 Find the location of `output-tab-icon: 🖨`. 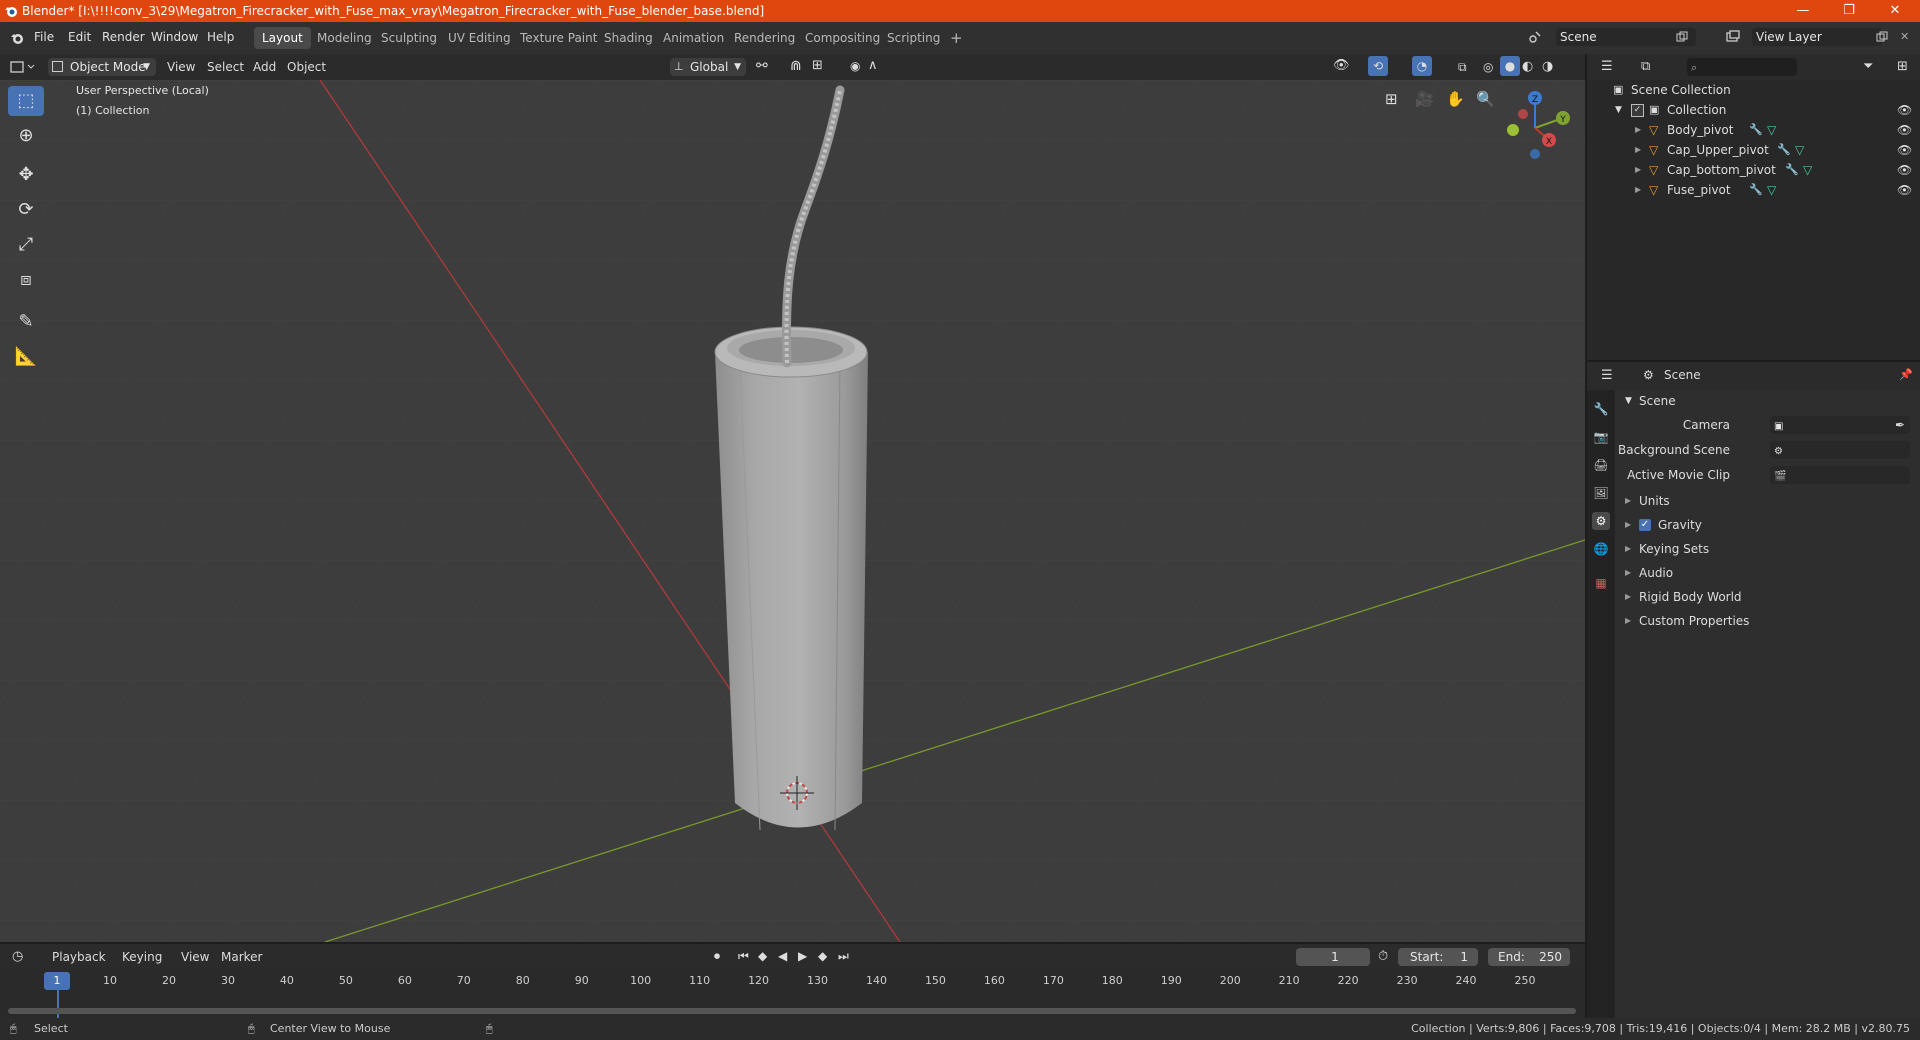

output-tab-icon: 🖨 is located at coordinates (1601, 465).